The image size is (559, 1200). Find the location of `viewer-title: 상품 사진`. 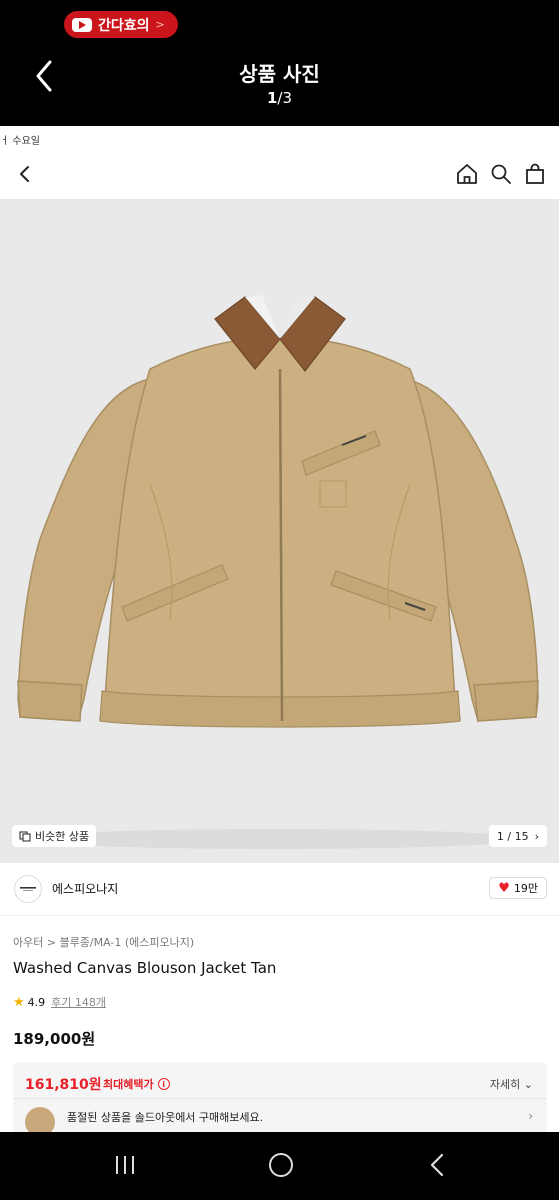

viewer-title: 상품 사진 is located at coordinates (279, 74).